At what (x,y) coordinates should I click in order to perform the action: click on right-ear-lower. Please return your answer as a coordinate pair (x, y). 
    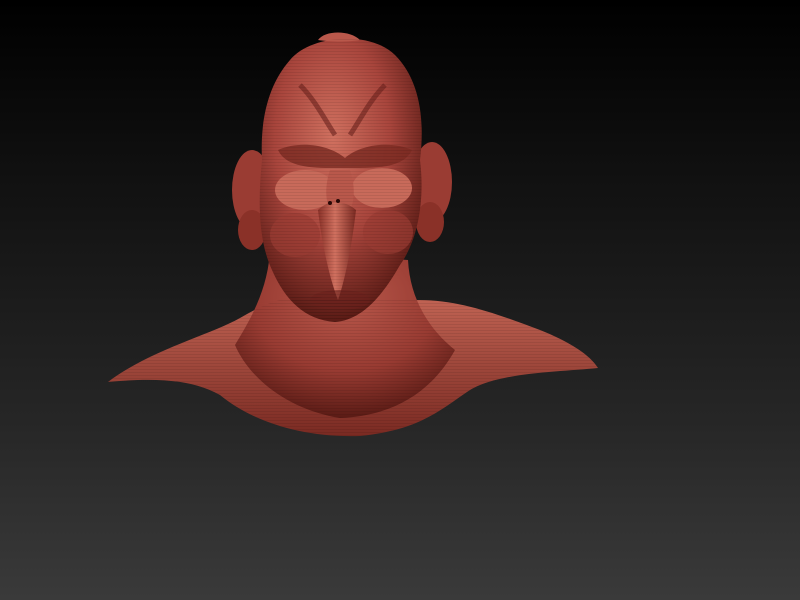
    Looking at the image, I should click on (430, 222).